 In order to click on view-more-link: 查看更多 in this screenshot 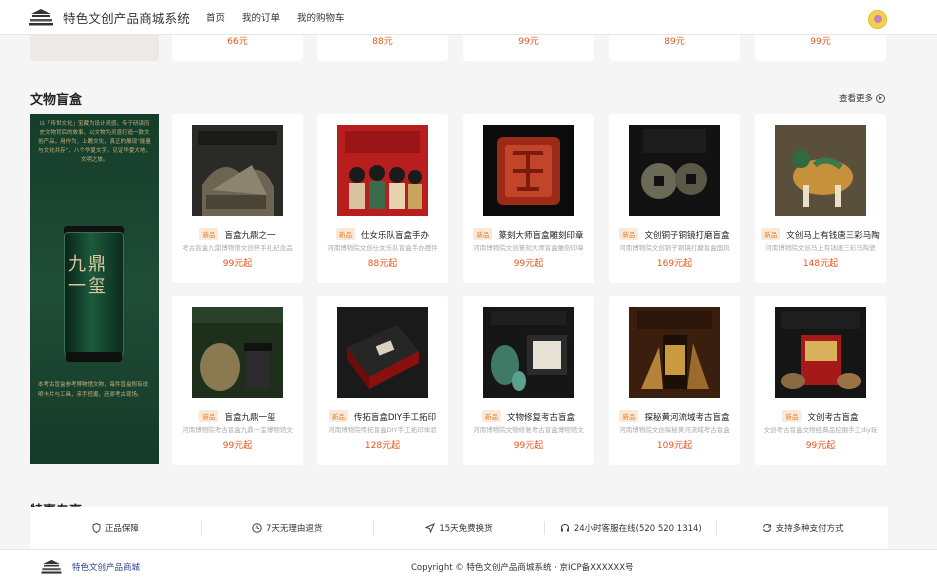, I will do `click(862, 98)`.